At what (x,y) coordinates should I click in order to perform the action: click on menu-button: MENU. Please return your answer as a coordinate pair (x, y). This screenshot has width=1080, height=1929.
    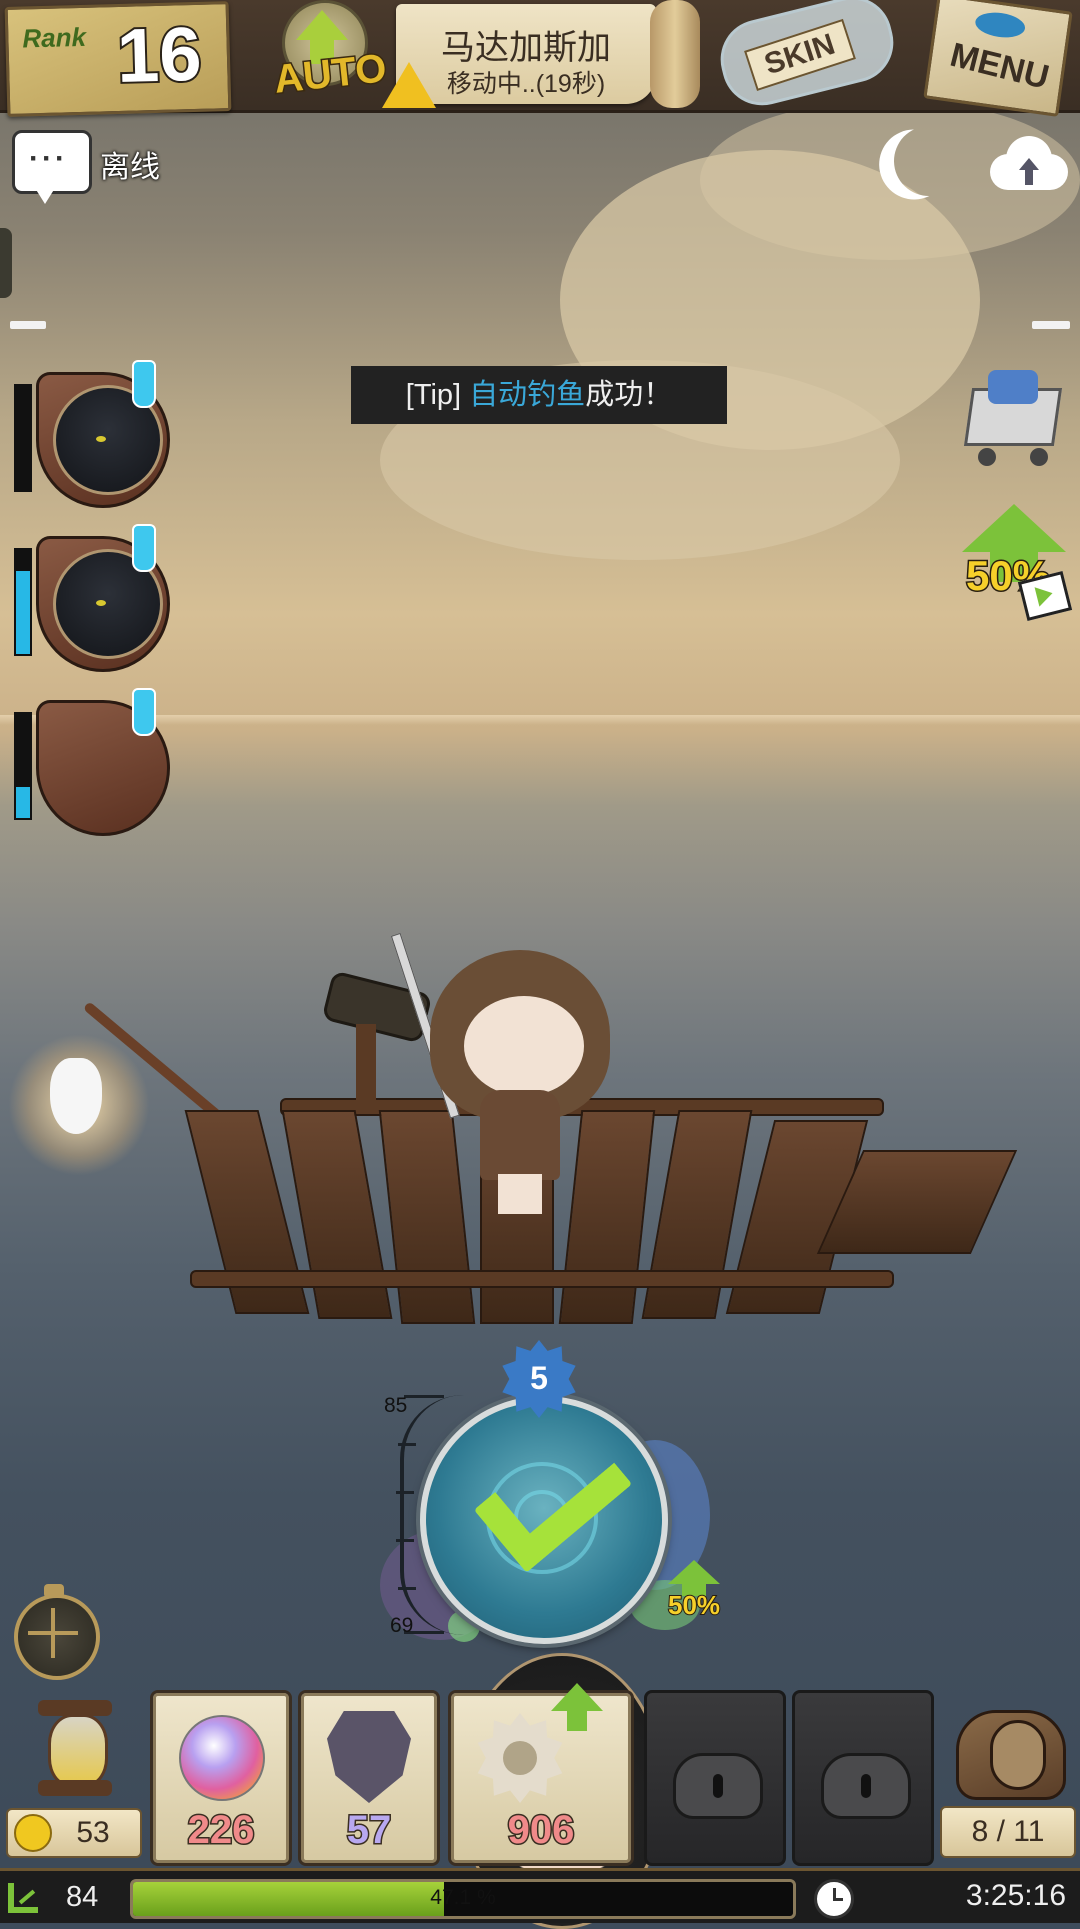
    Looking at the image, I should click on (998, 58).